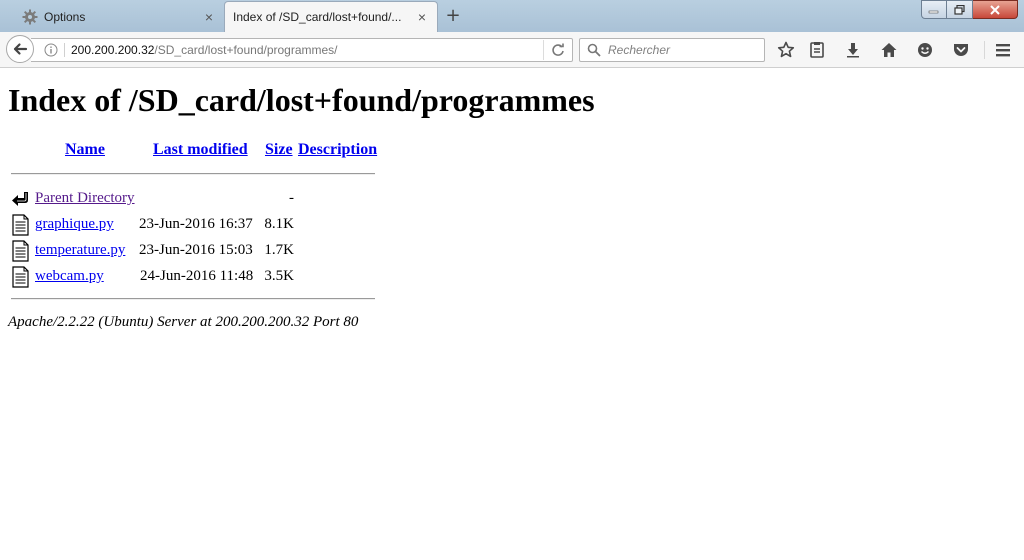  Describe the element at coordinates (246, 50) in the screenshot. I see `url-path: /SD_card/lost+found/programmes/` at that location.